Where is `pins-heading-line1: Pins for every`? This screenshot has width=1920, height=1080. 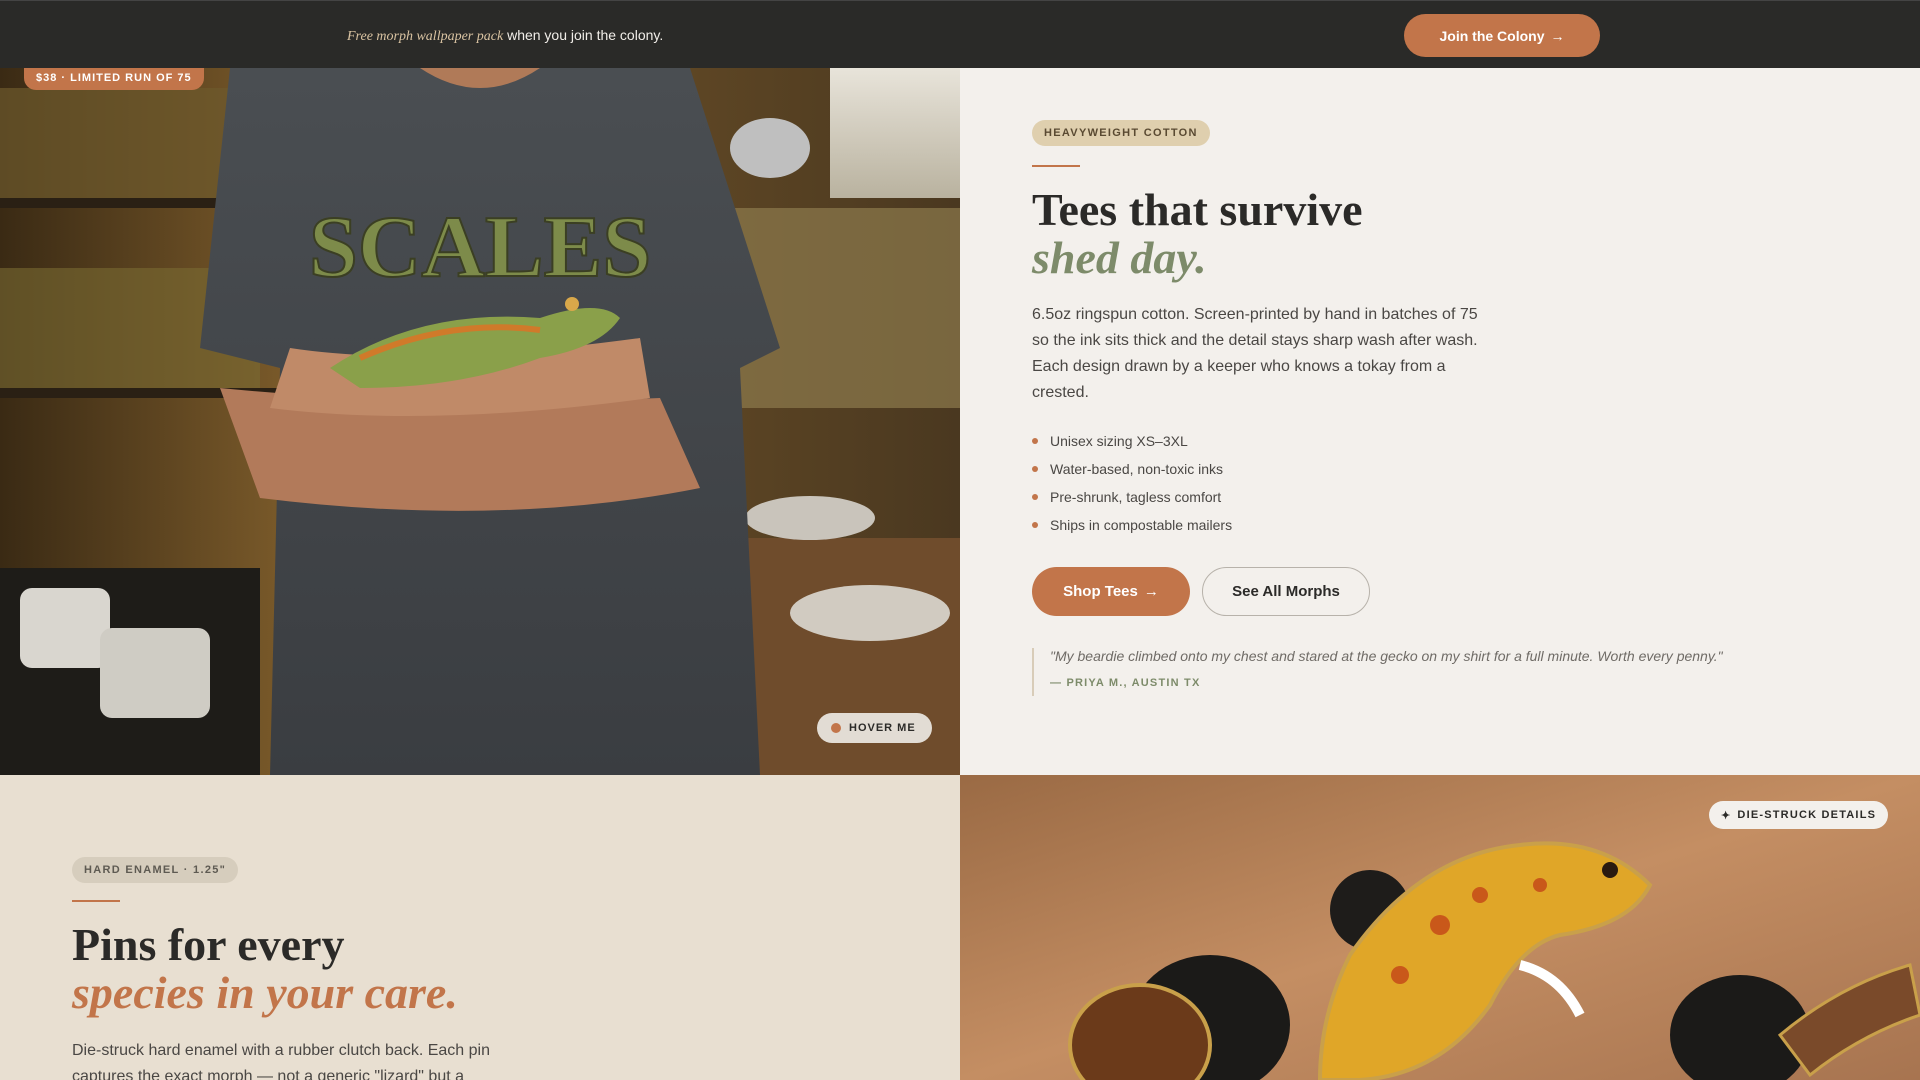
pins-heading-line1: Pins for every is located at coordinates (208, 944).